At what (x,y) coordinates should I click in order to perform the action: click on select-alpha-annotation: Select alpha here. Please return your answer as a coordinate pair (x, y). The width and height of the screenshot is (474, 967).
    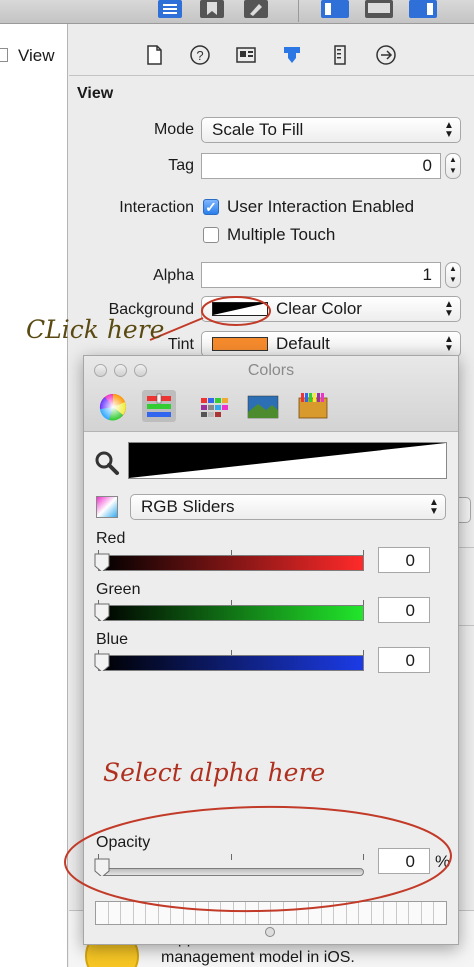
    Looking at the image, I should click on (214, 772).